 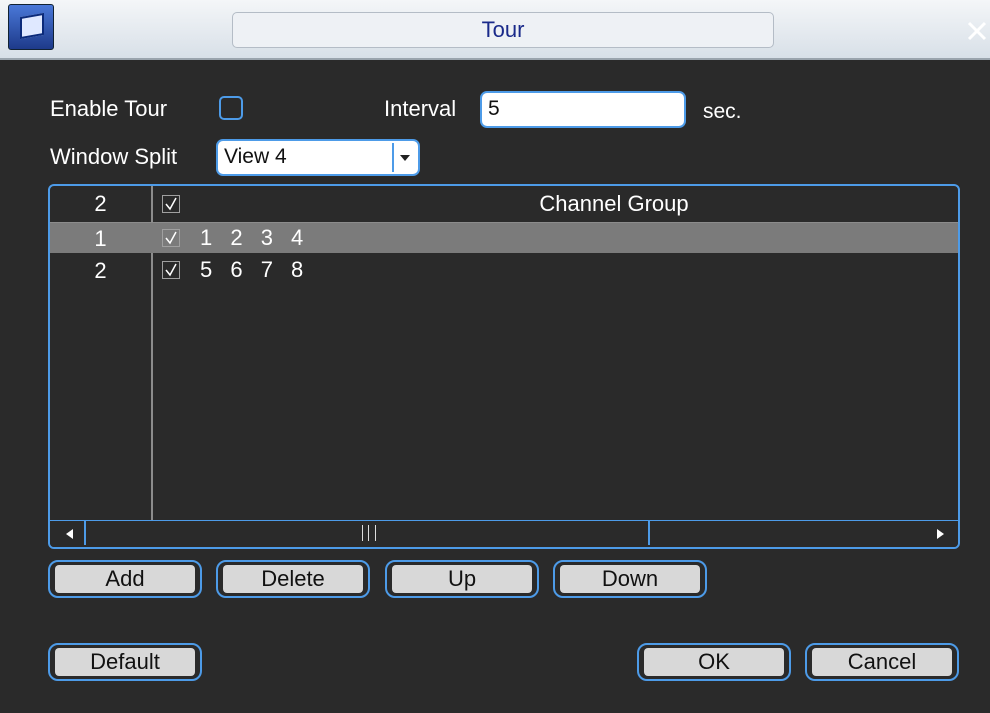 I want to click on default-button: Default, so click(x=125, y=662).